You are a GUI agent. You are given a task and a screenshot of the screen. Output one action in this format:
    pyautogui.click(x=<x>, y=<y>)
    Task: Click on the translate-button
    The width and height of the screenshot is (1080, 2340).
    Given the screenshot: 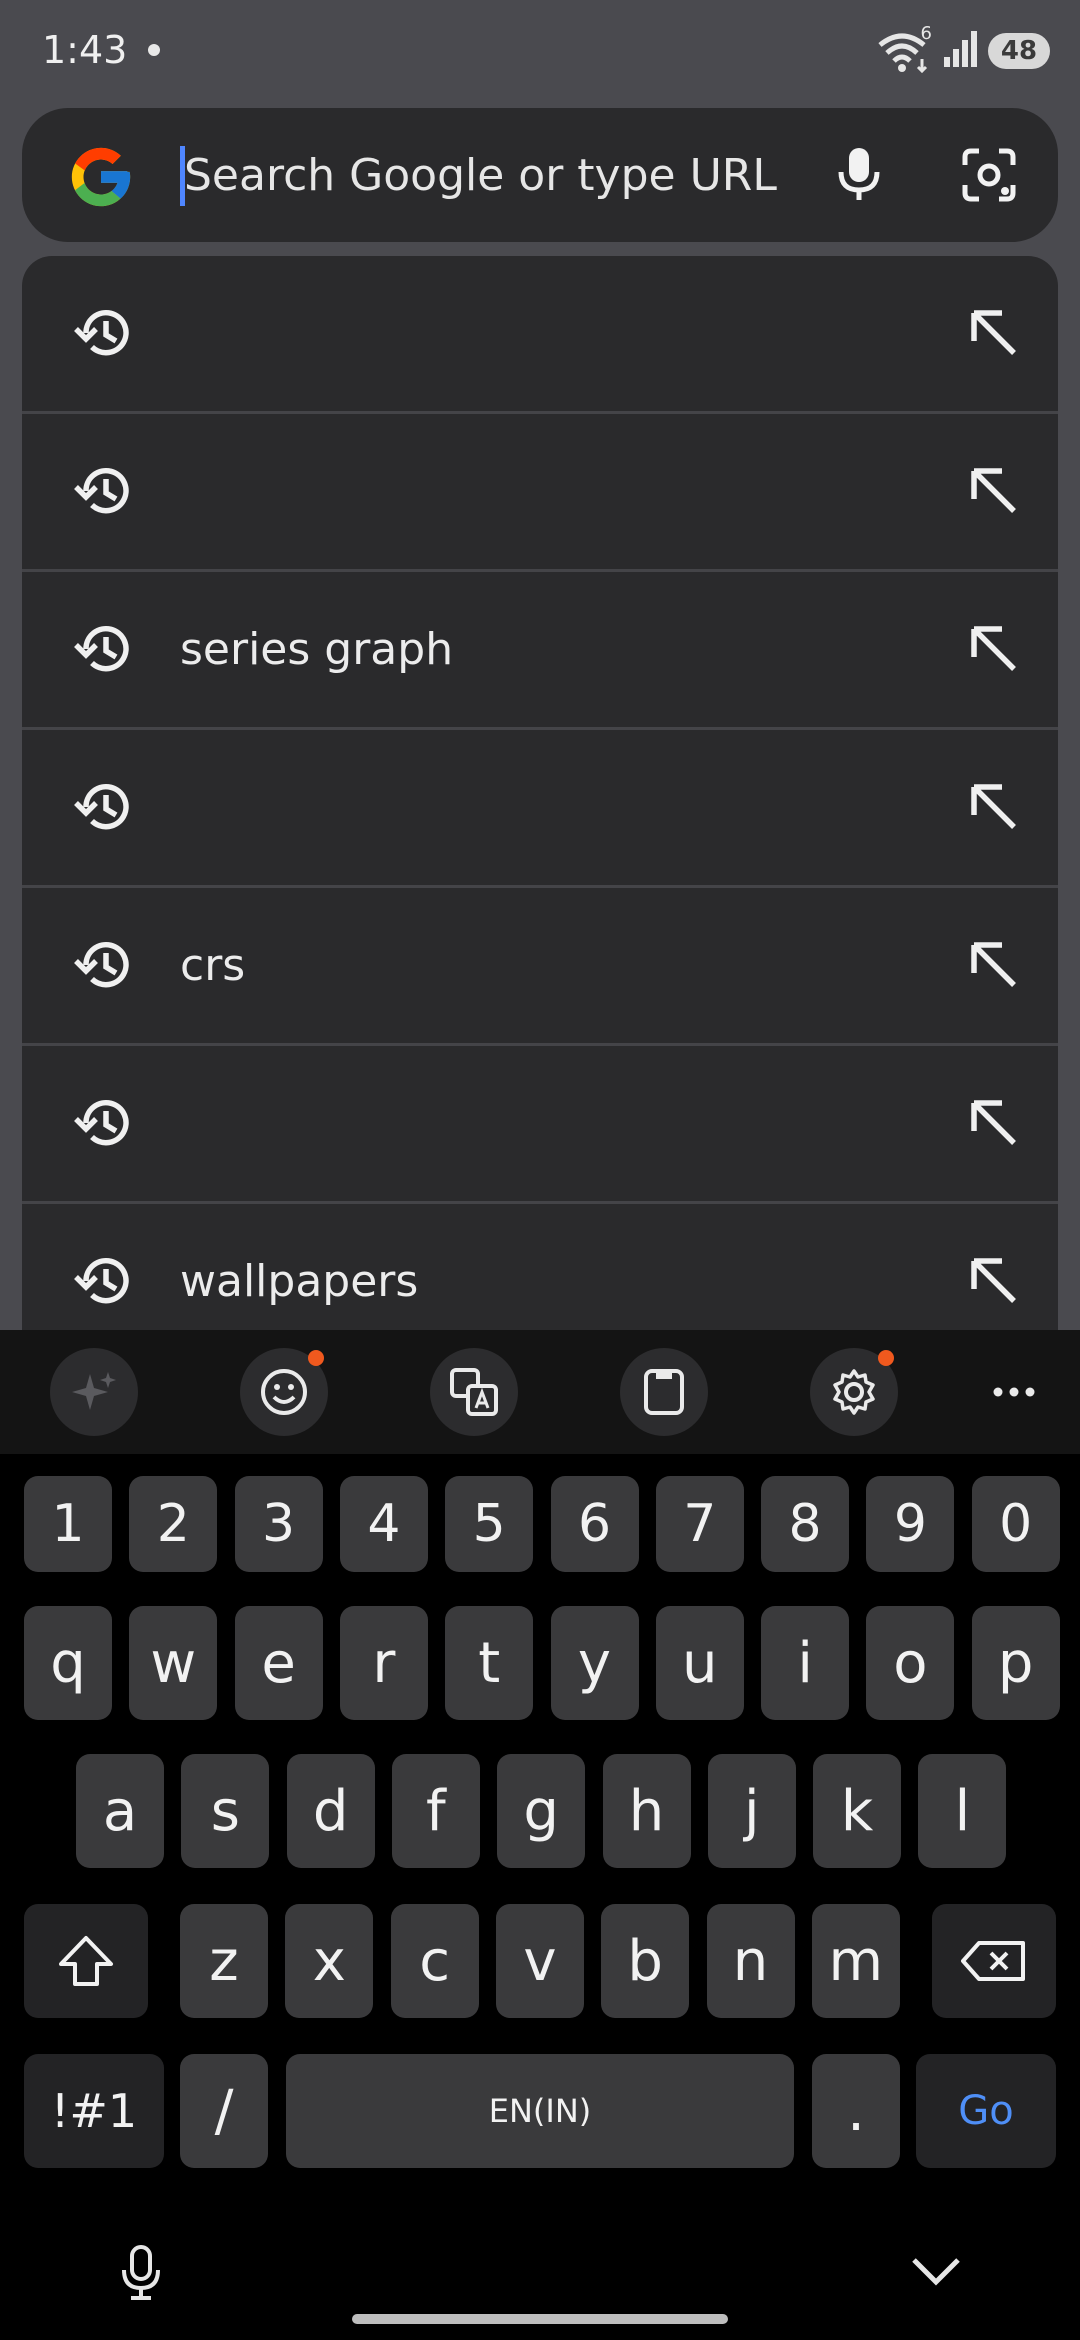 What is the action you would take?
    pyautogui.click(x=474, y=1392)
    